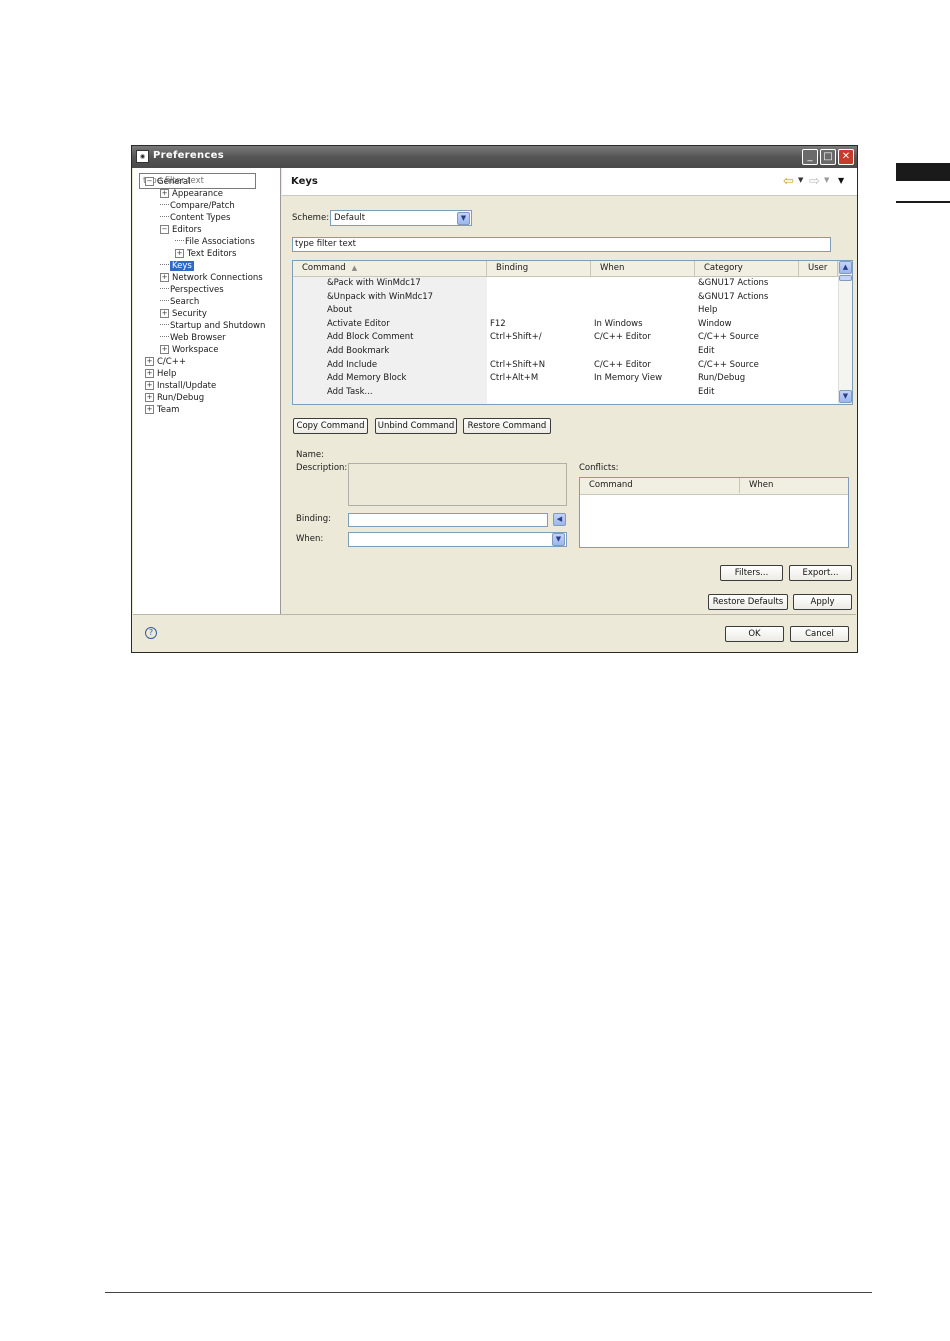 Image resolution: width=950 pixels, height=1341 pixels. What do you see at coordinates (330, 426) in the screenshot?
I see `copy-command-button: Copy Command` at bounding box center [330, 426].